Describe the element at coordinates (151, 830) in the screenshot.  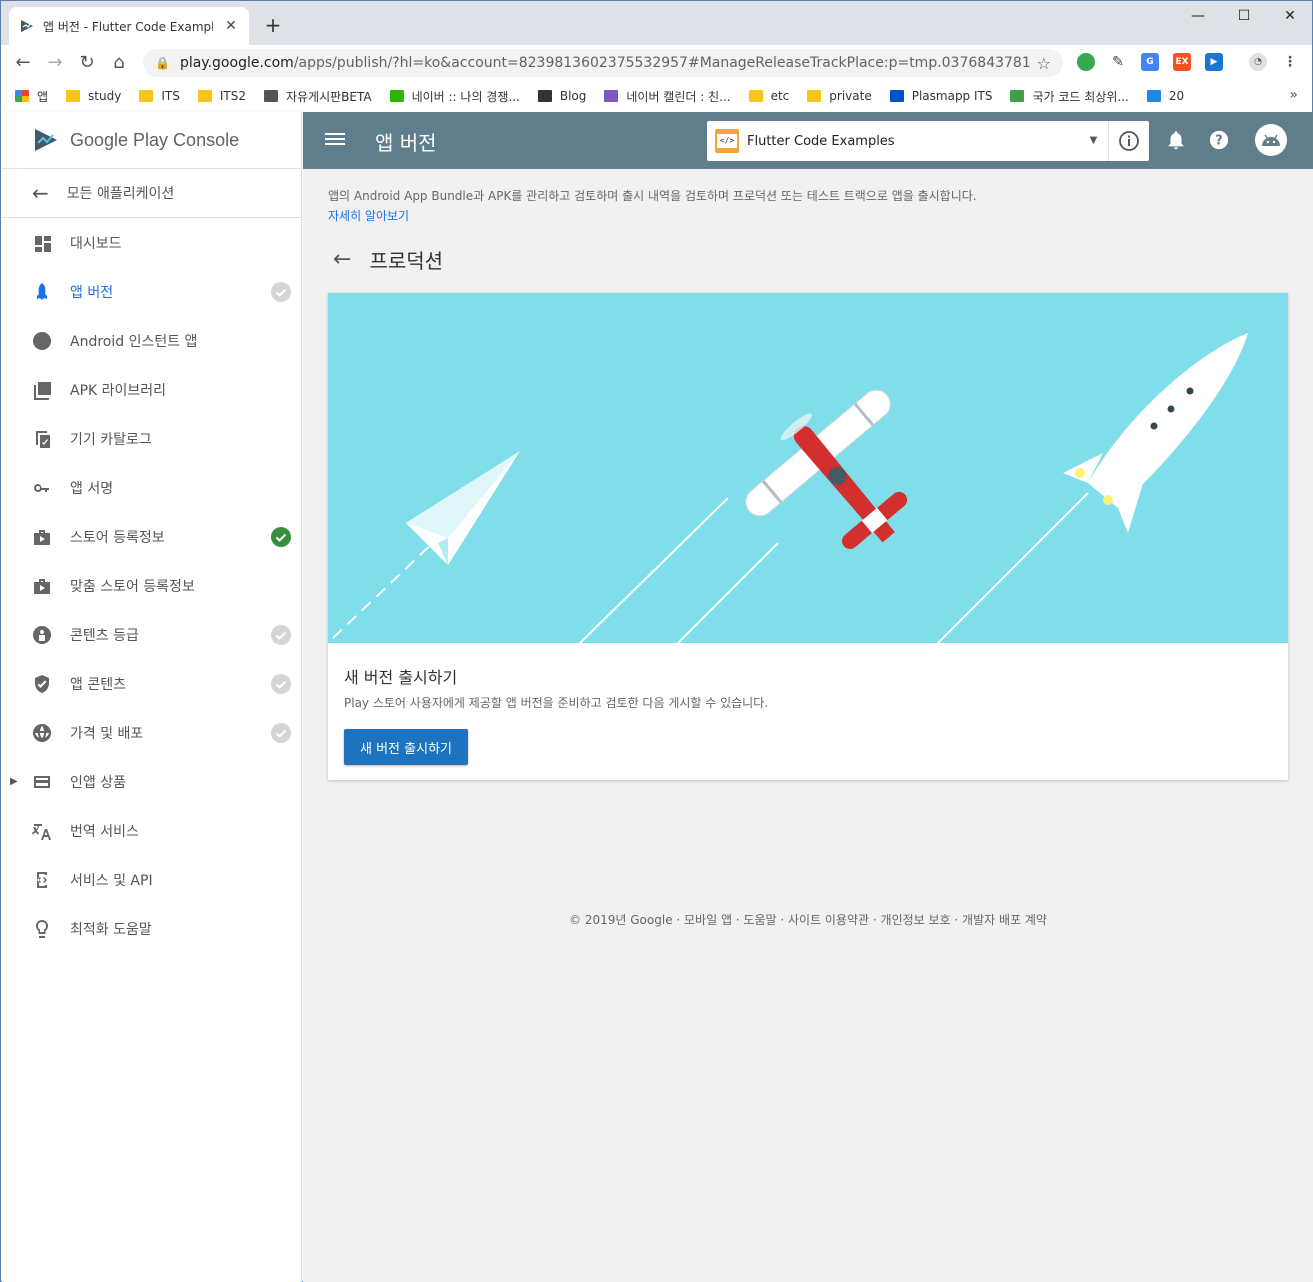
I see `sidebar-item: 번역 서비스` at that location.